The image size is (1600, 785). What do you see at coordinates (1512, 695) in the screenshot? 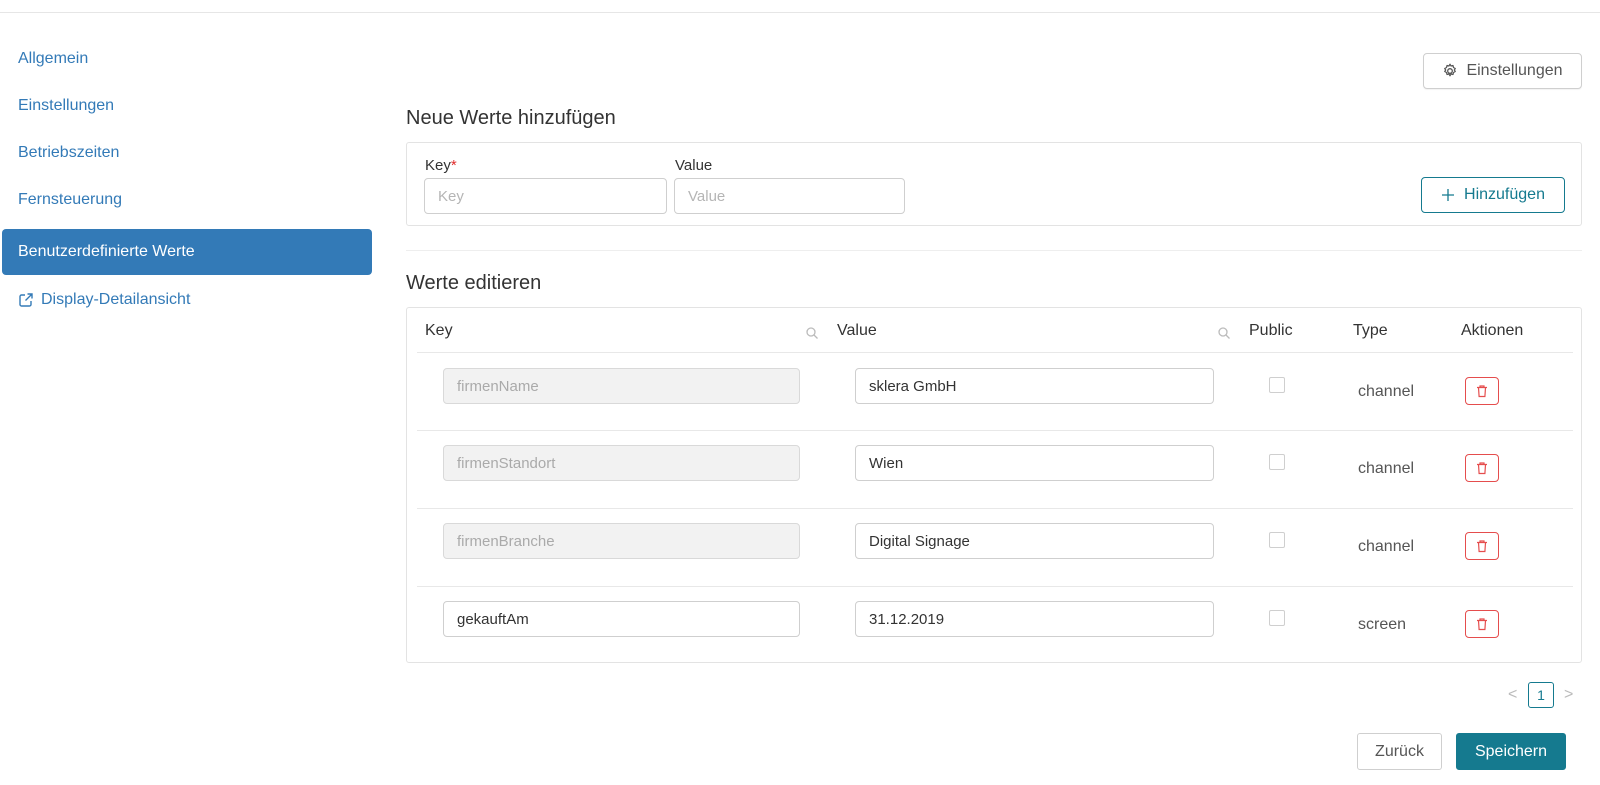
I see `prev-page-button: <` at bounding box center [1512, 695].